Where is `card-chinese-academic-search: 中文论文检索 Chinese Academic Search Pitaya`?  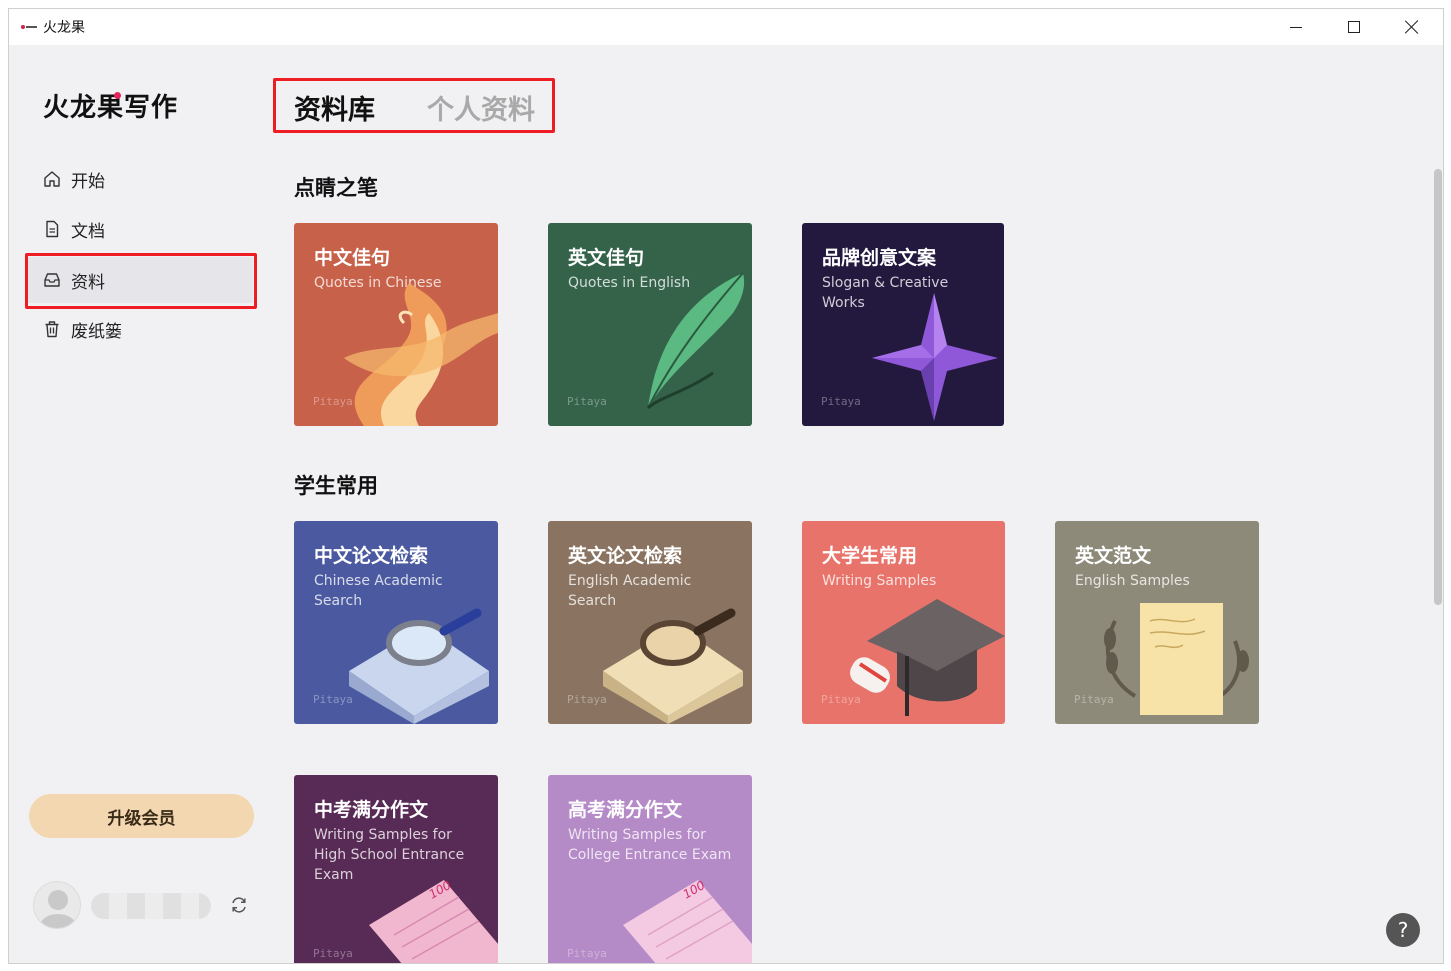
card-chinese-academic-search: 中文论文检索 Chinese Academic Search Pitaya is located at coordinates (396, 622).